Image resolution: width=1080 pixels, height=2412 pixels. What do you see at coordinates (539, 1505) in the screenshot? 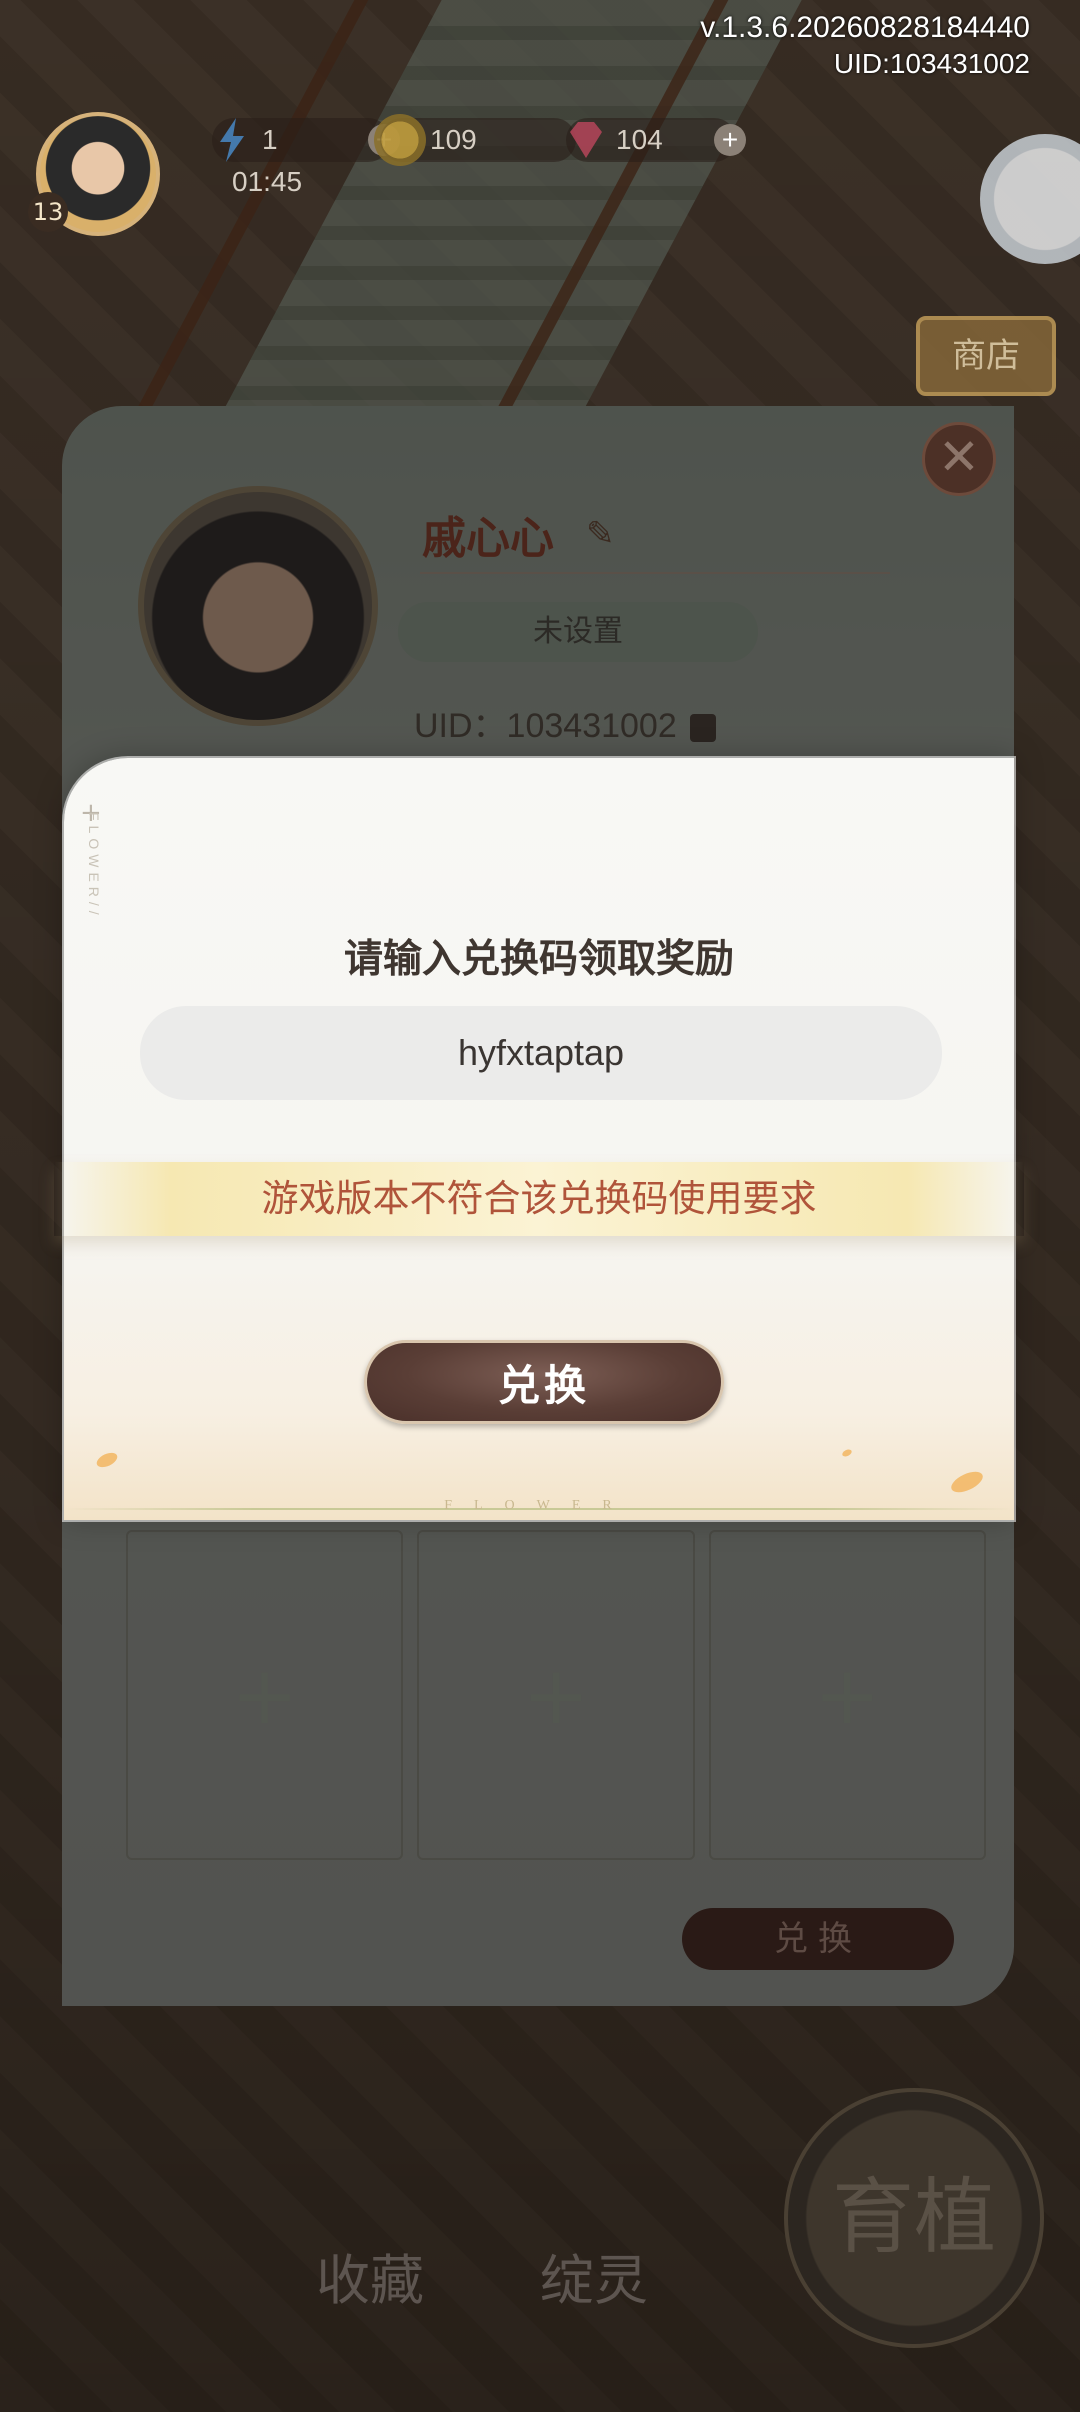
I see `footer-decoration: FLOWER` at bounding box center [539, 1505].